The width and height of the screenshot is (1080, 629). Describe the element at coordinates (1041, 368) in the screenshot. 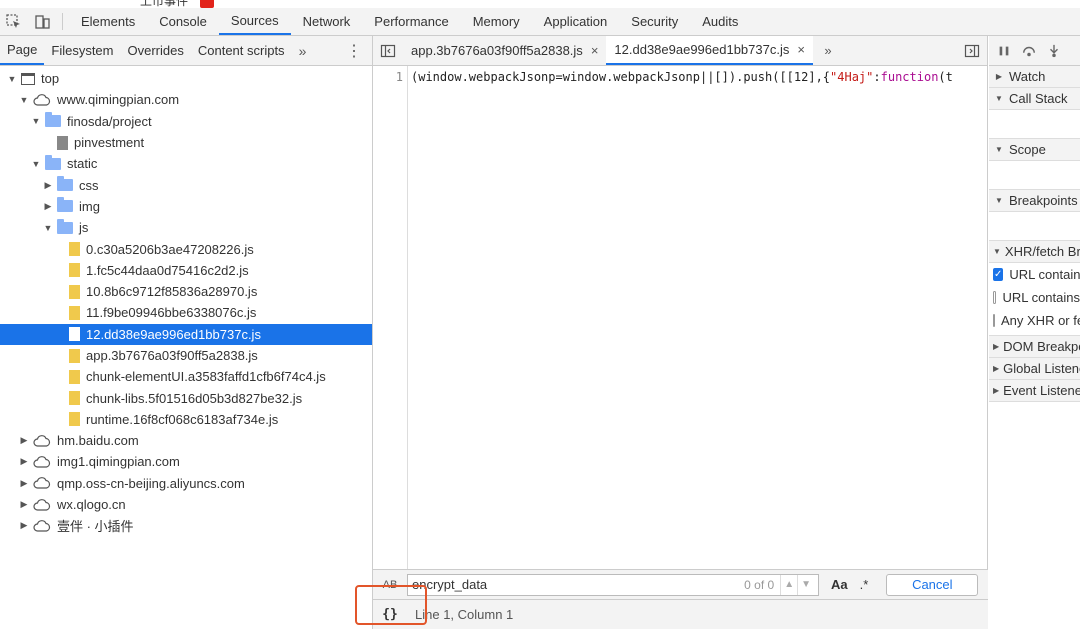

I see `pane-label: Global Listeners` at that location.